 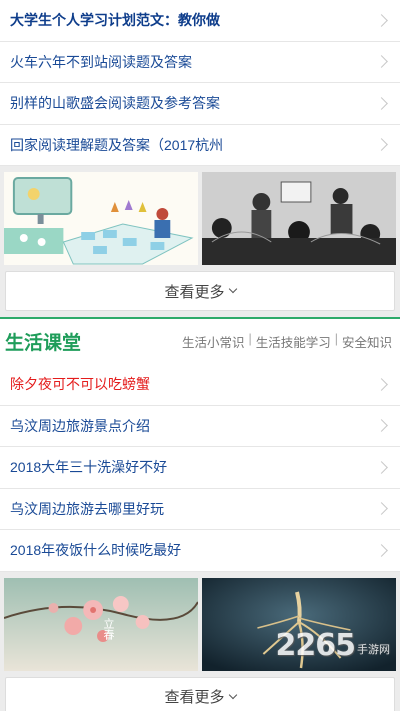 What do you see at coordinates (200, 551) in the screenshot?
I see `list-item: 2018年夜饭什么时候吃最好` at bounding box center [200, 551].